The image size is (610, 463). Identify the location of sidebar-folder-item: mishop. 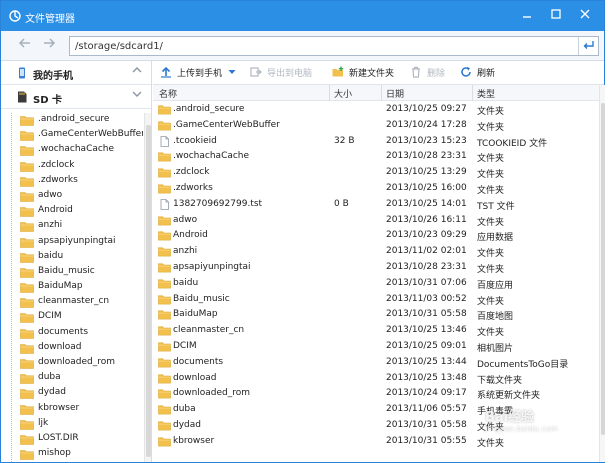
(77, 454).